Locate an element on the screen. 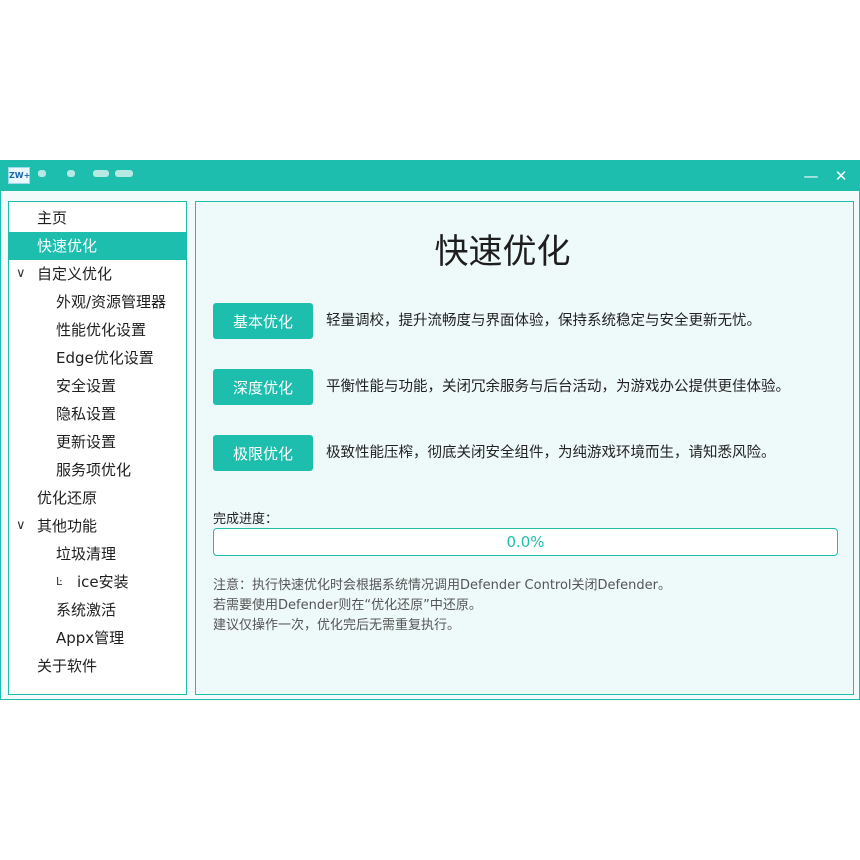  sidebar-item-label: 系统激活 is located at coordinates (86, 610).